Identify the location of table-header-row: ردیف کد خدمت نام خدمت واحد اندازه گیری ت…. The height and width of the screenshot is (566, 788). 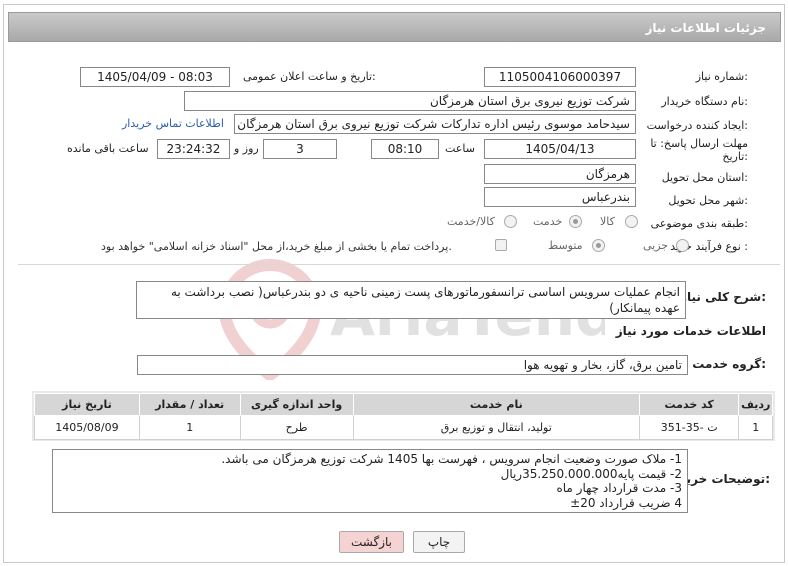
(403, 404).